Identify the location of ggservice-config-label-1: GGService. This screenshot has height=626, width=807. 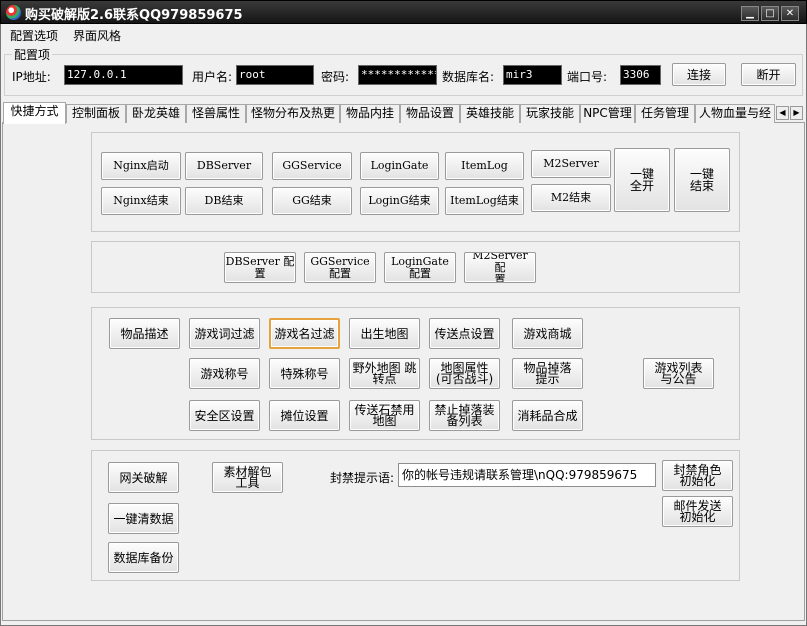
(340, 261).